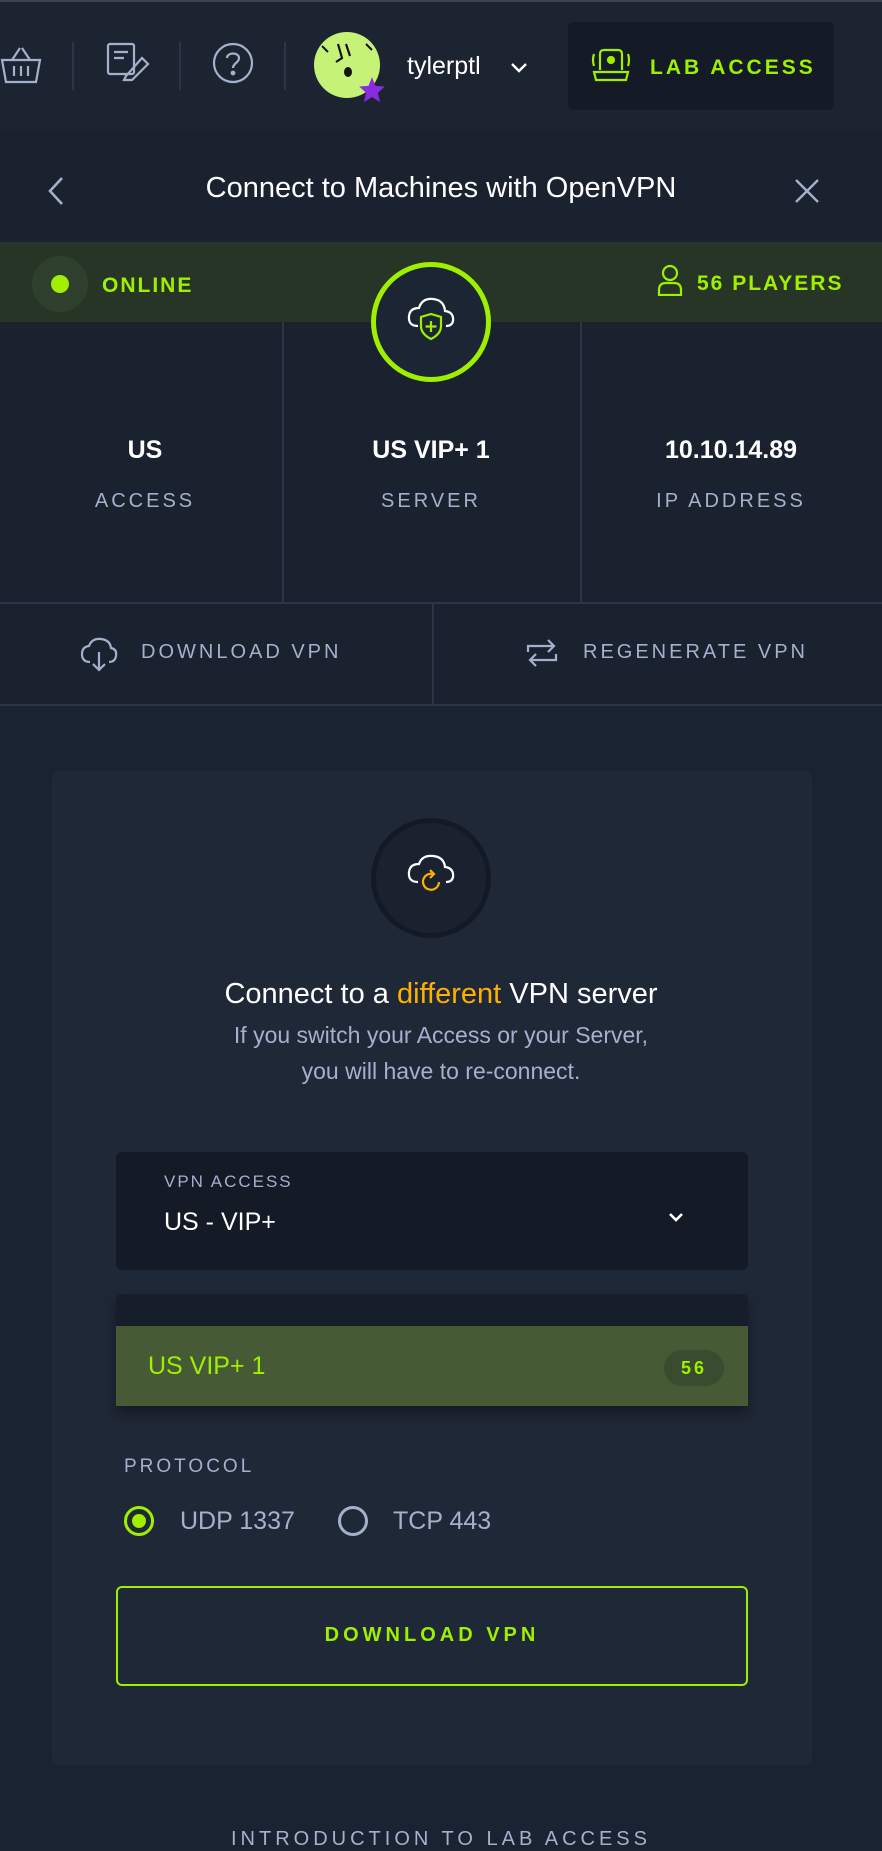  I want to click on stat-ip-label: IP ADDRESS, so click(731, 501).